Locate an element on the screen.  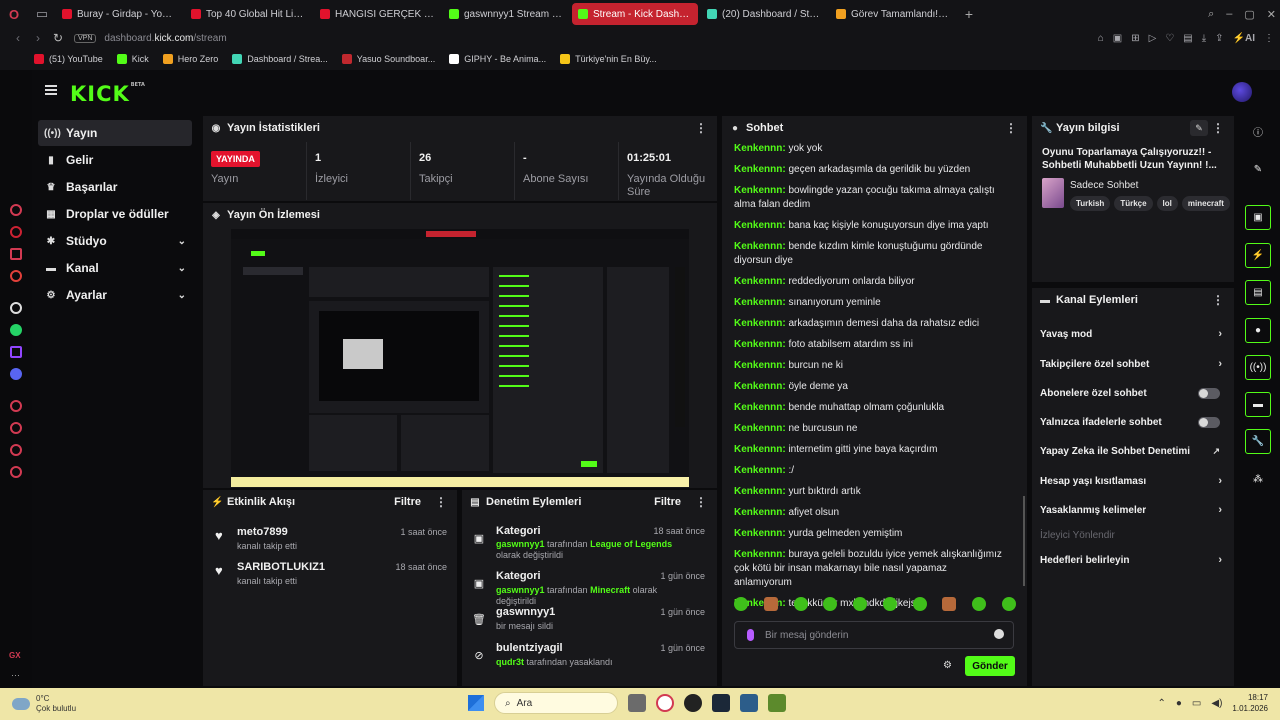
steam-icon is located at coordinates (721, 703).